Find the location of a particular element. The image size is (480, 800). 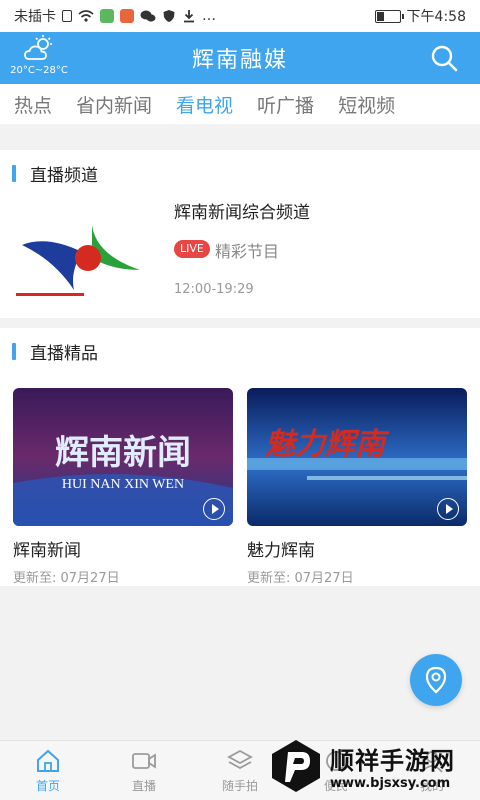

app-title: 辉南融媒 is located at coordinates (239, 60).